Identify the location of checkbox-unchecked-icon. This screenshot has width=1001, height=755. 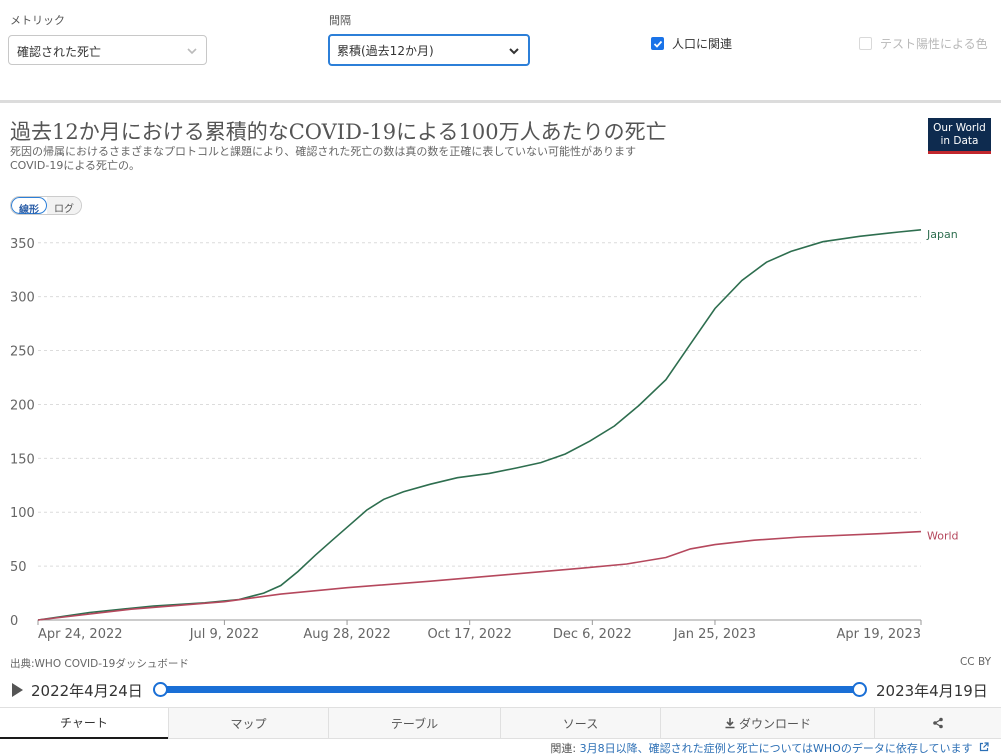
(865, 43).